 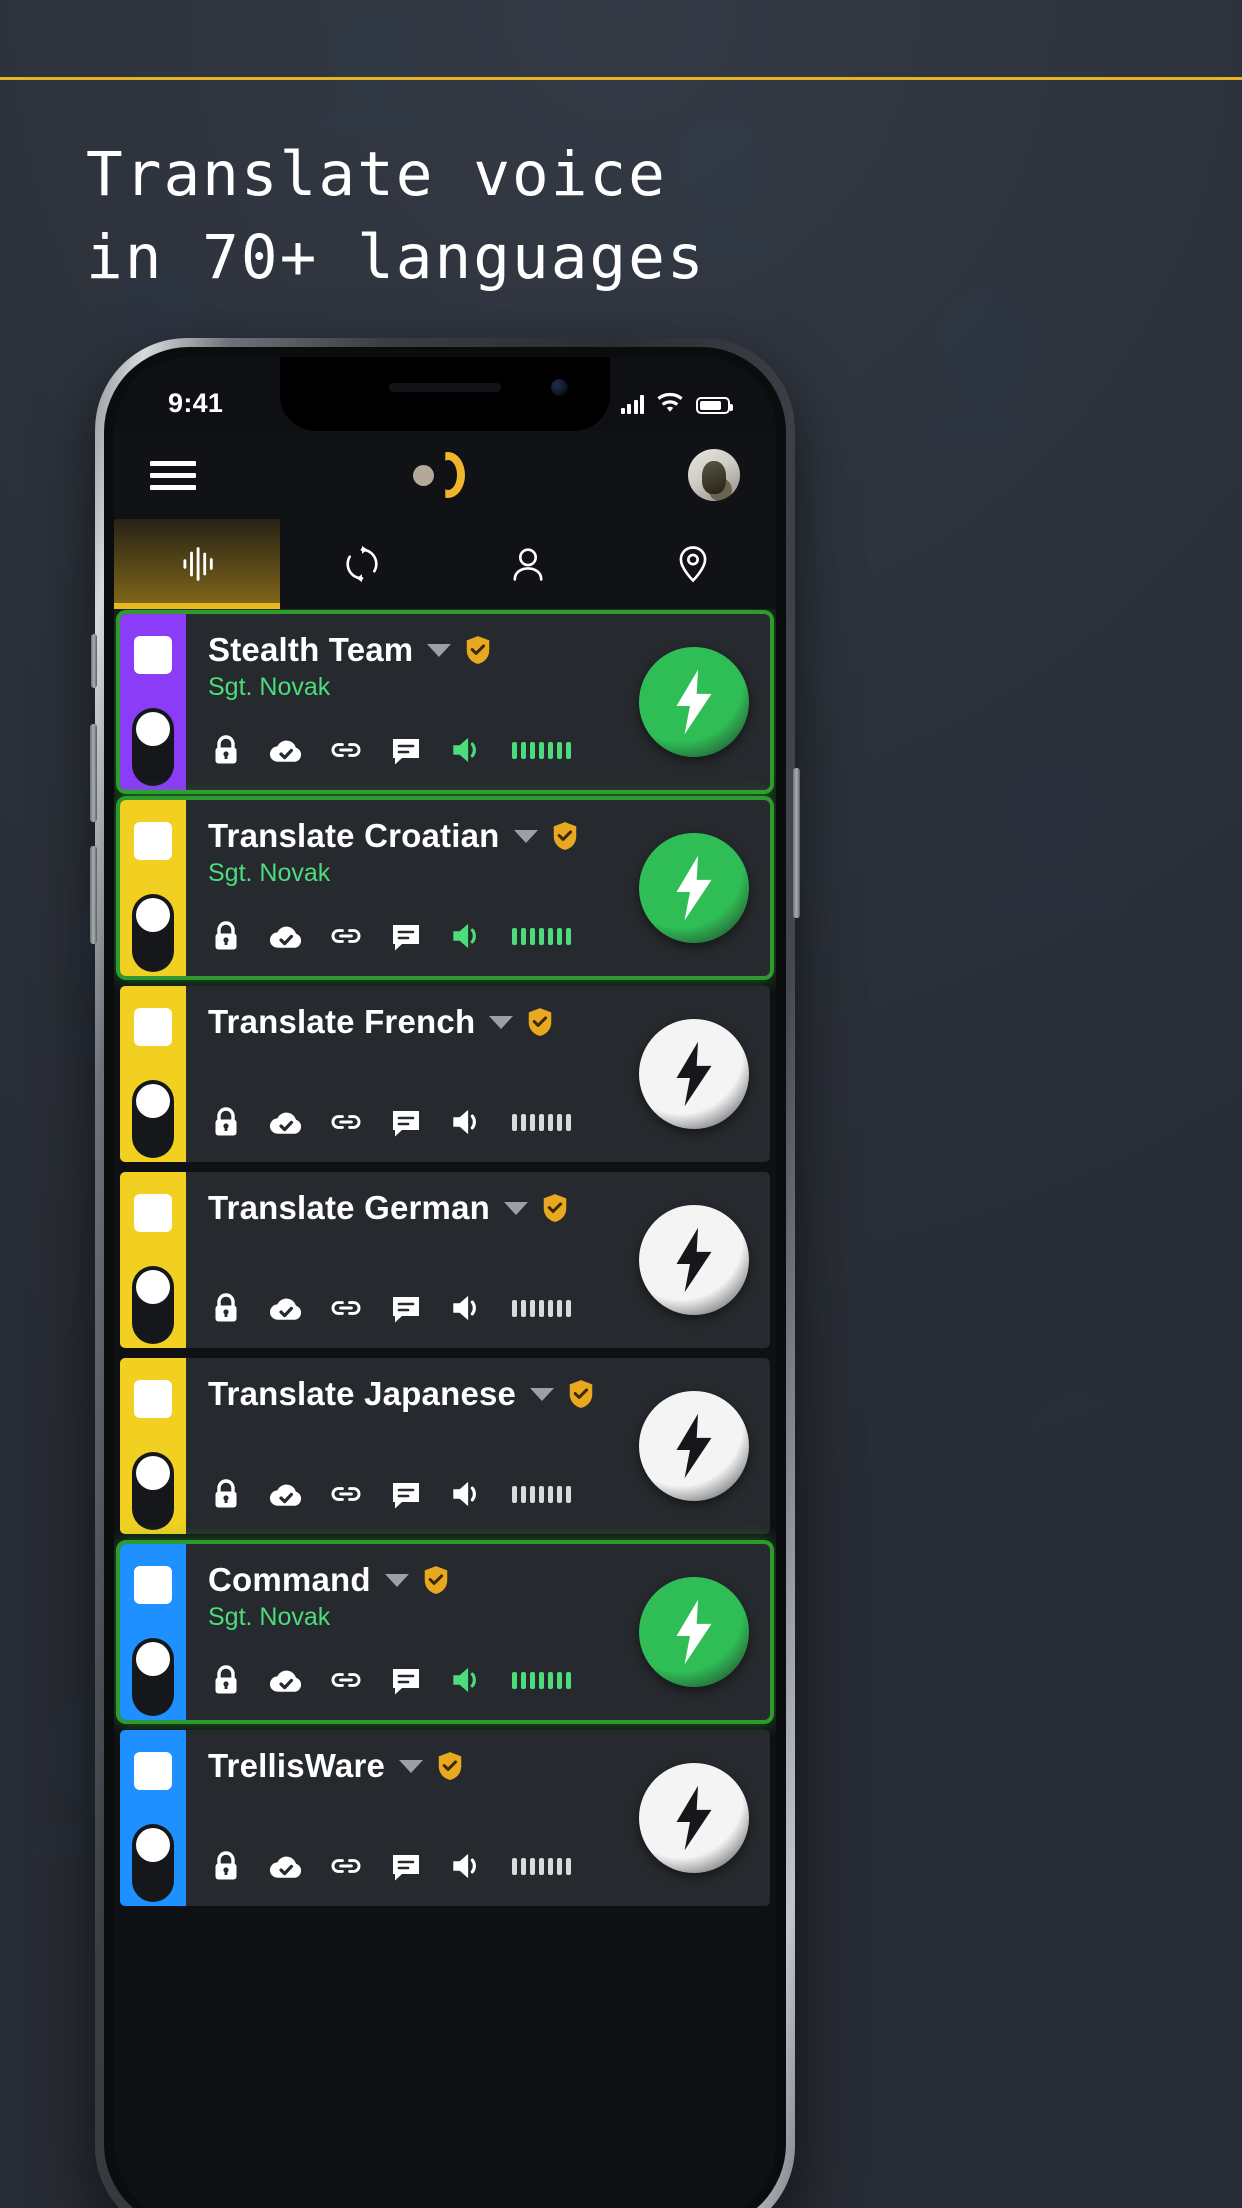 What do you see at coordinates (362, 1393) in the screenshot?
I see `channel-title: Translate Japanese` at bounding box center [362, 1393].